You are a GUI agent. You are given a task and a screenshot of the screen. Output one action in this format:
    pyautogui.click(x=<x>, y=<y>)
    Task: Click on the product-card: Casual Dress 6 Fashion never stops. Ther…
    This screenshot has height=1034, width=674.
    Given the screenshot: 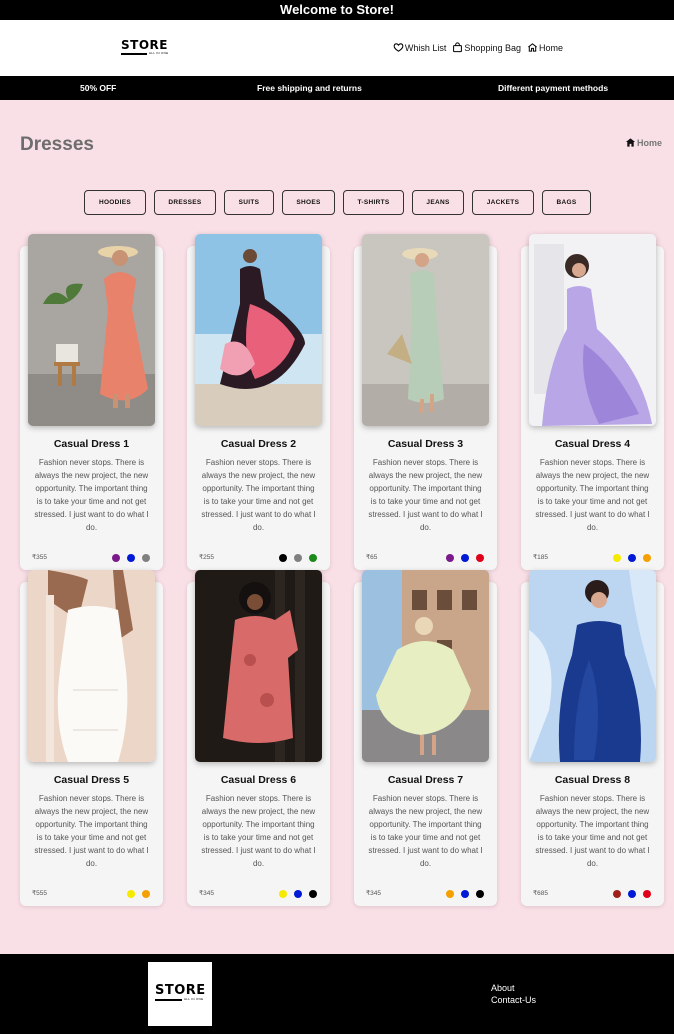 What is the action you would take?
    pyautogui.click(x=258, y=738)
    